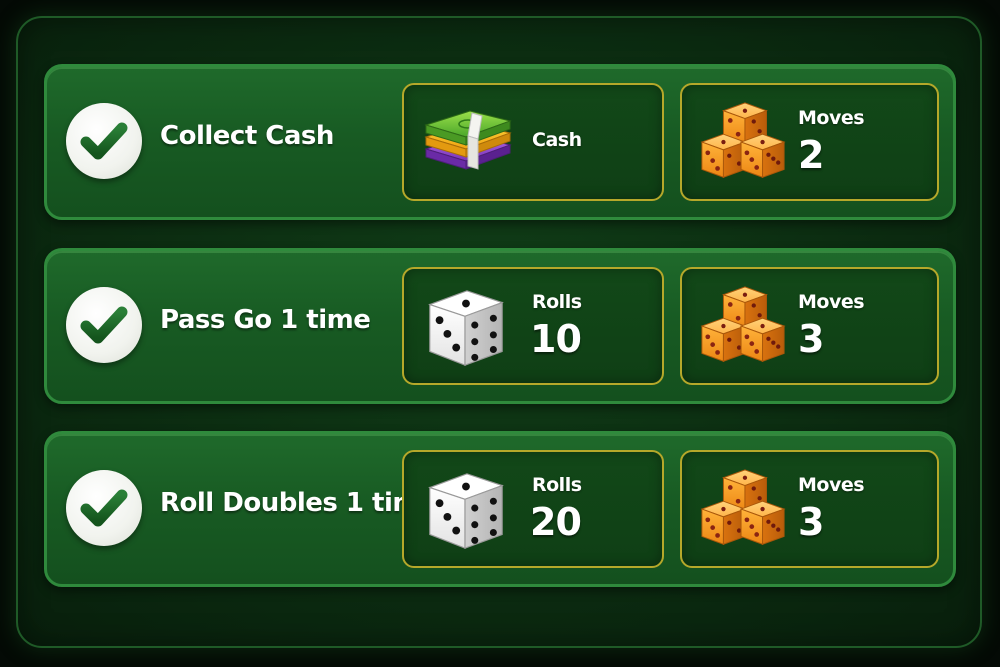  Describe the element at coordinates (247, 136) in the screenshot. I see `task-label: Collect Cash` at that location.